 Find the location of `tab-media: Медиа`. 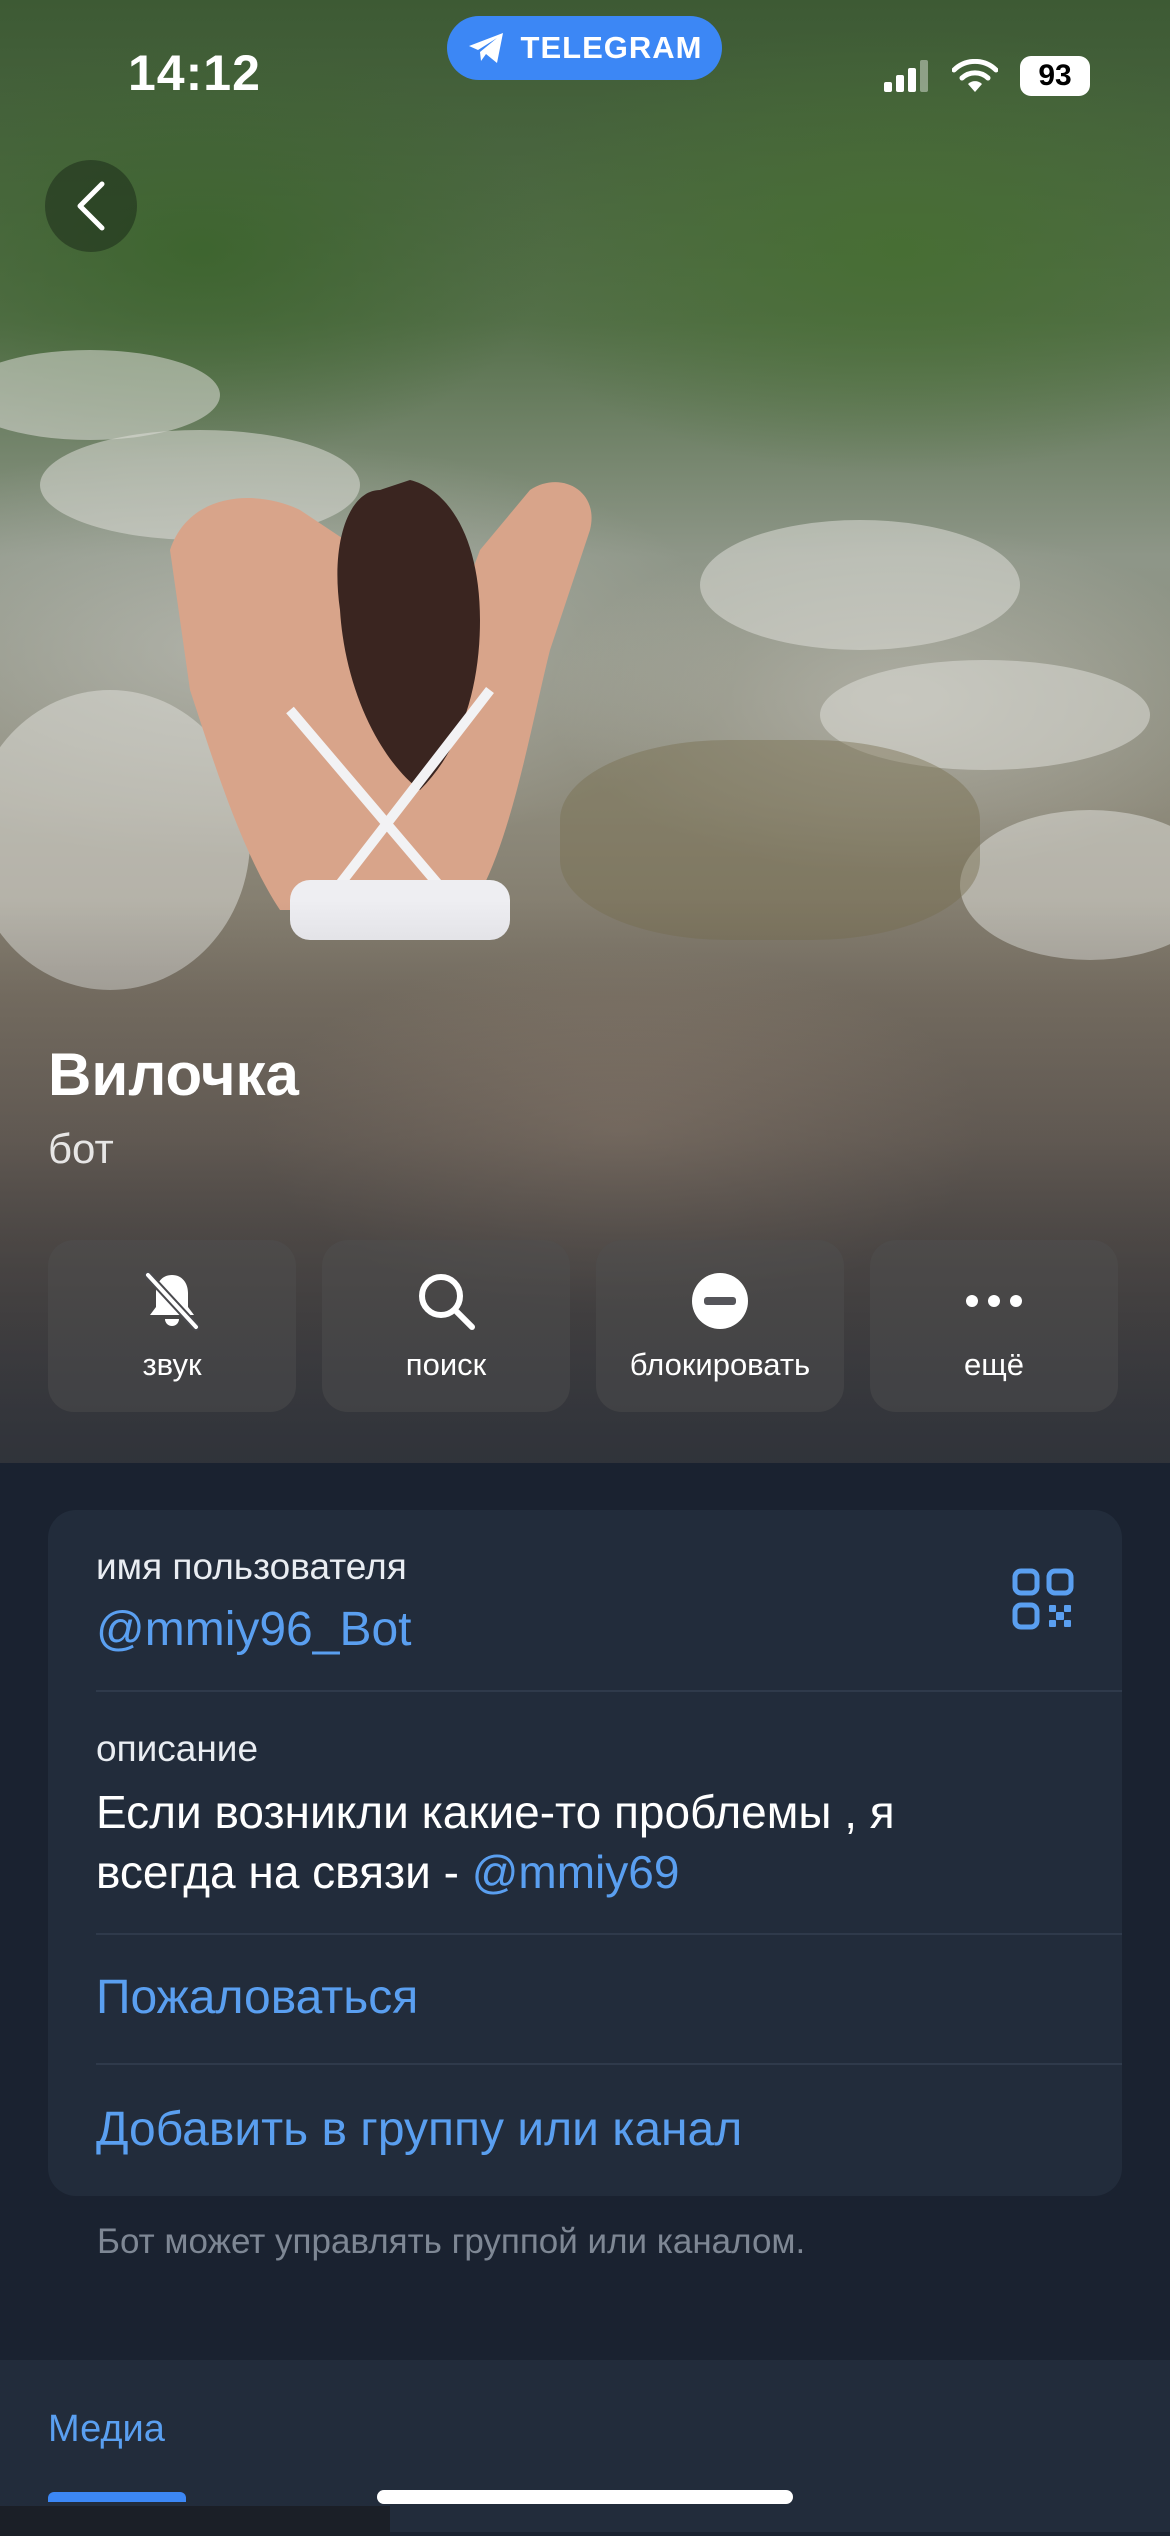

tab-media: Медиа is located at coordinates (106, 2429).